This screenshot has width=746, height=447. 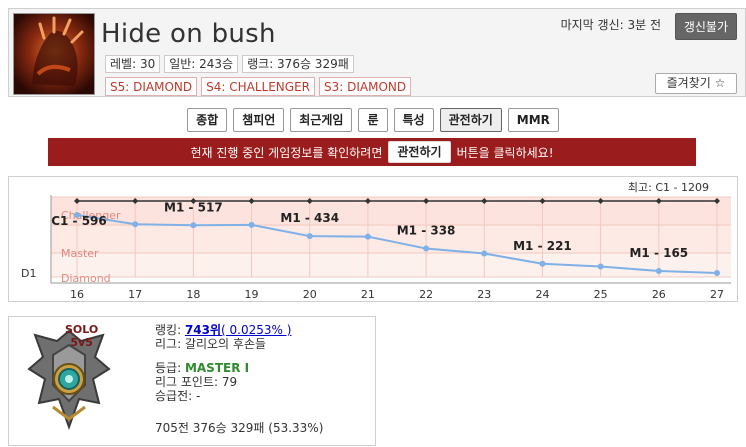 I want to click on level-badge: 레벨: 30, so click(x=133, y=64).